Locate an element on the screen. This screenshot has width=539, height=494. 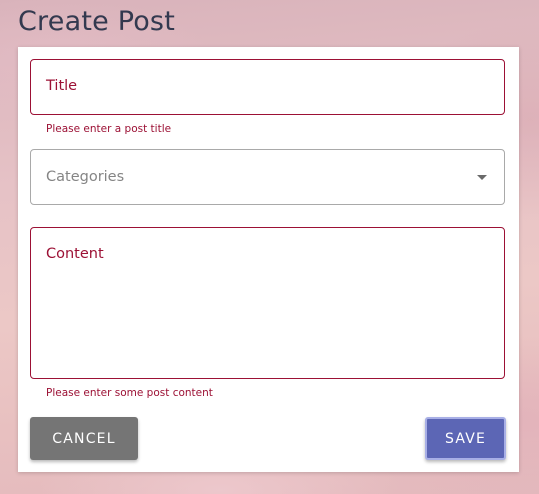
categories-select-label: Categories is located at coordinates (85, 177).